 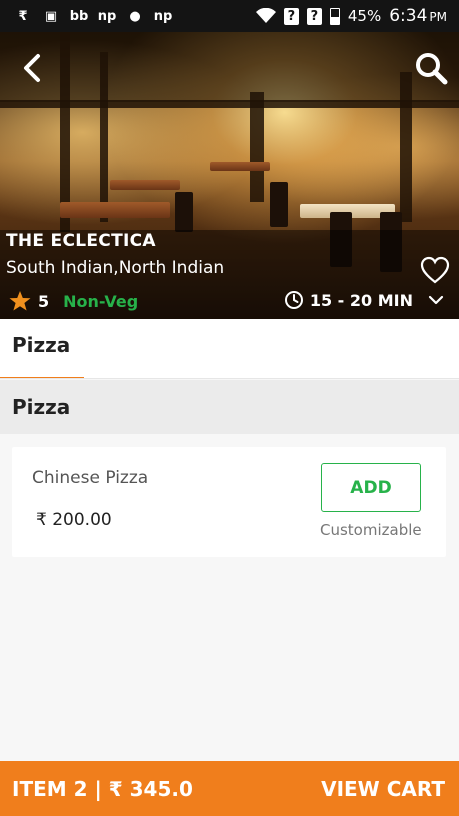 I want to click on back-button, so click(x=32, y=68).